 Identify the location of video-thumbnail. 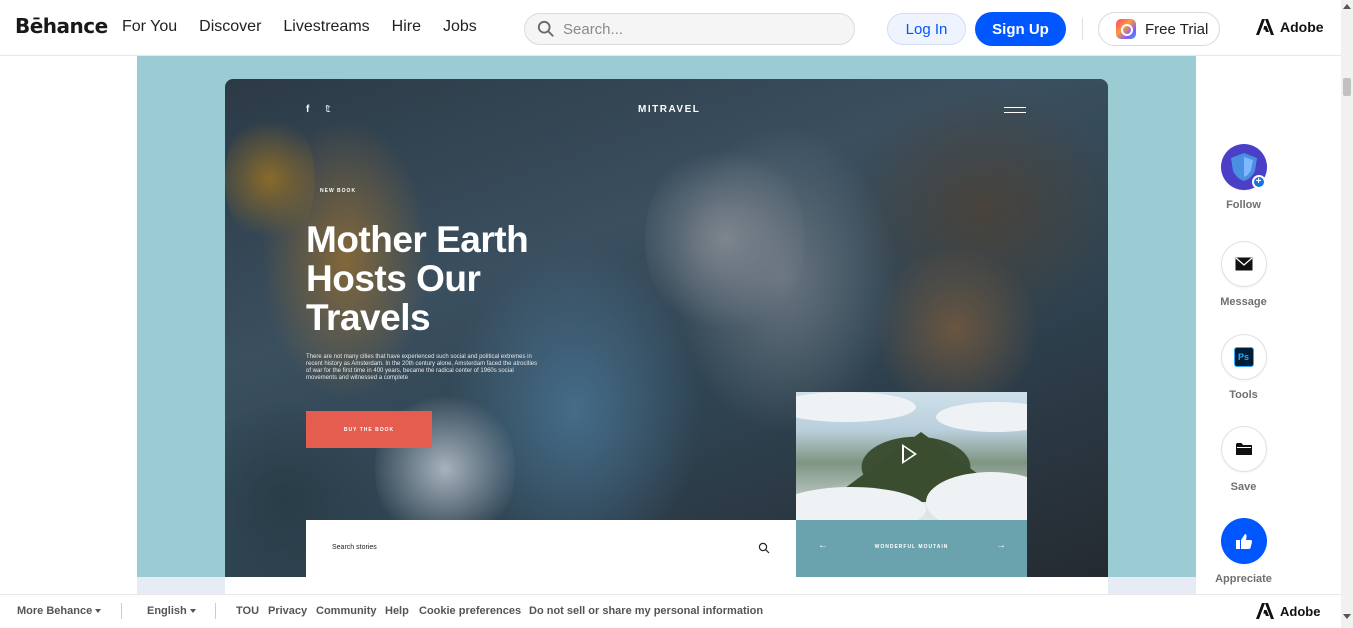
(911, 456).